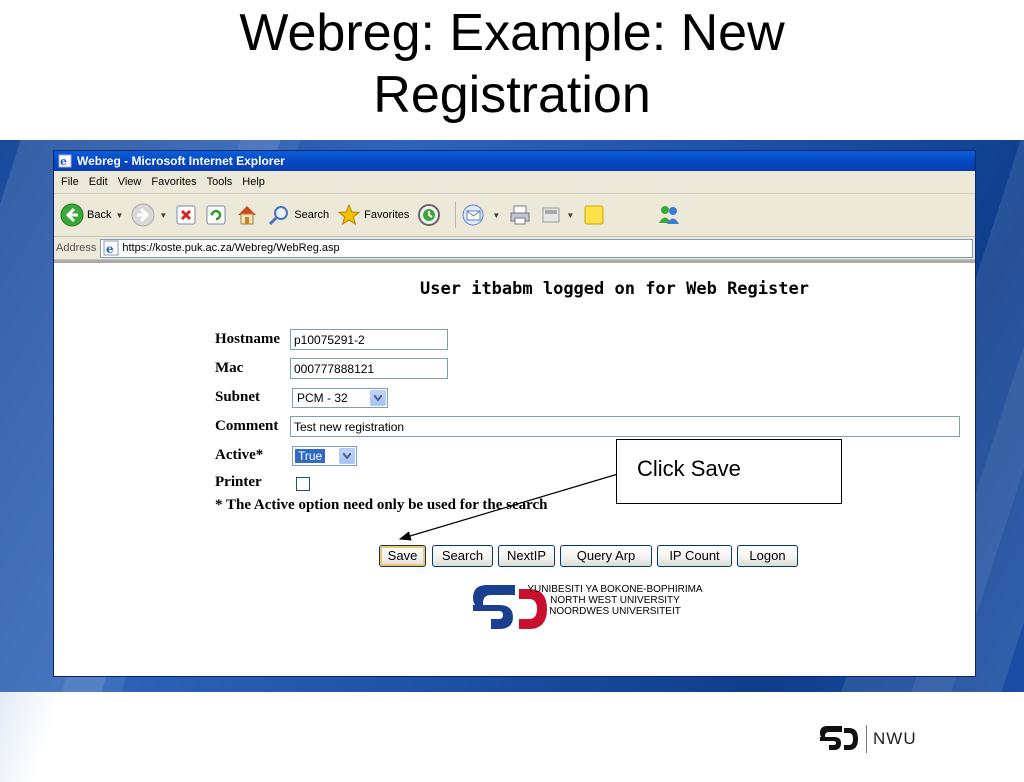 The height and width of the screenshot is (782, 1024). What do you see at coordinates (347, 456) in the screenshot?
I see `active-dropdown-icon` at bounding box center [347, 456].